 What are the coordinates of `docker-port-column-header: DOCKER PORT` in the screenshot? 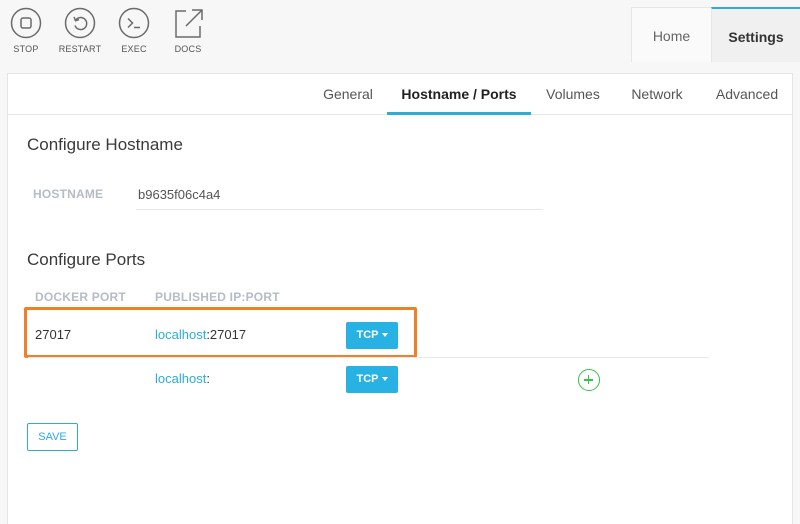 It's located at (80, 297).